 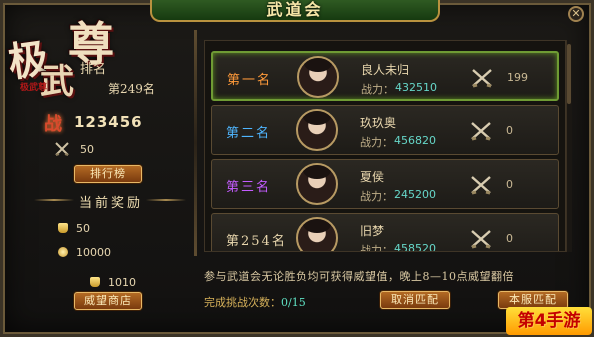 I want to click on row-rank: 第一名, so click(x=250, y=80).